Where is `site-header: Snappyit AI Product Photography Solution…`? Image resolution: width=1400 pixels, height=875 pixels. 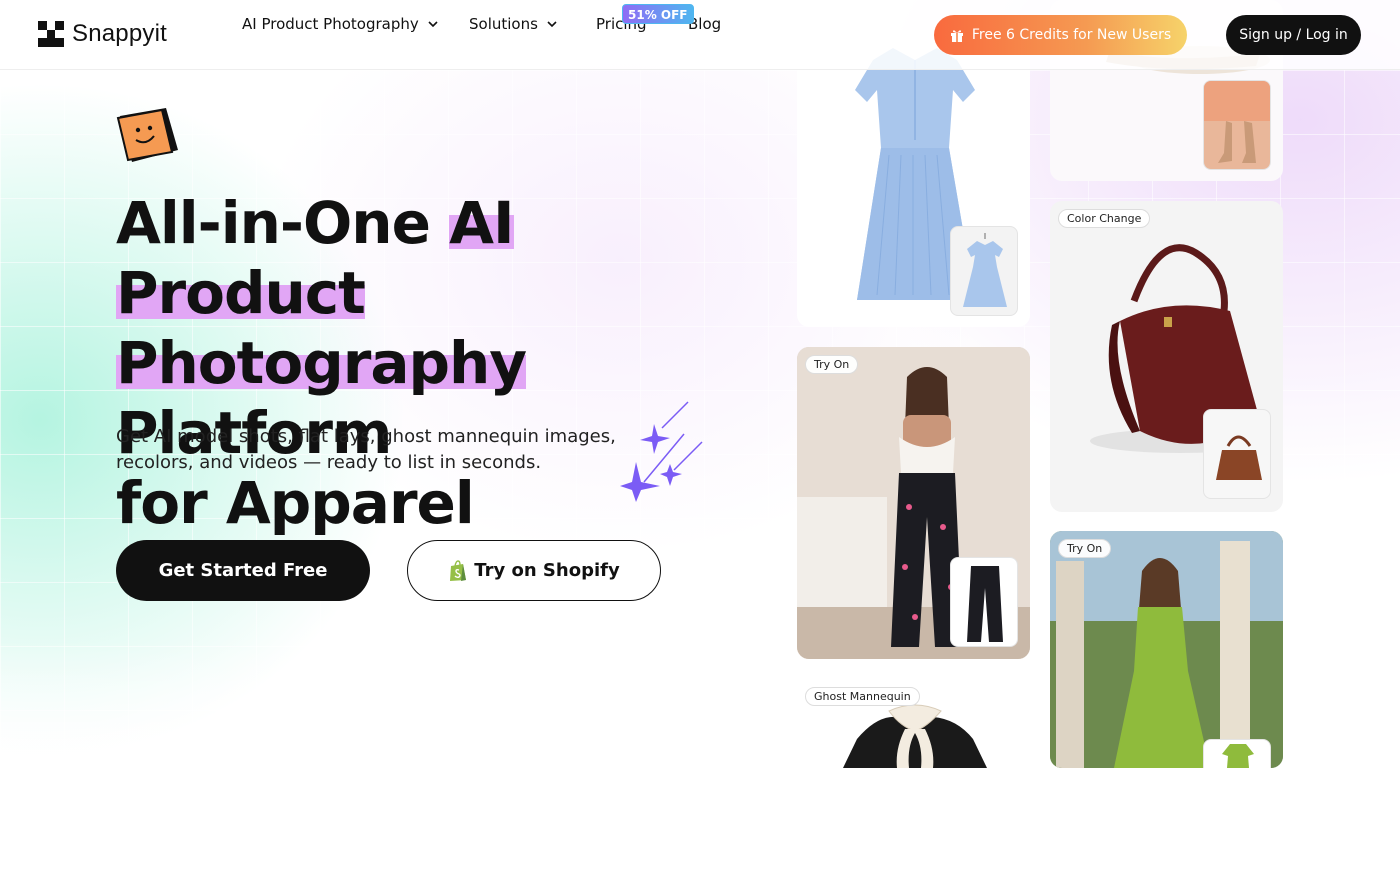 site-header: Snappyit AI Product Photography Solution… is located at coordinates (700, 35).